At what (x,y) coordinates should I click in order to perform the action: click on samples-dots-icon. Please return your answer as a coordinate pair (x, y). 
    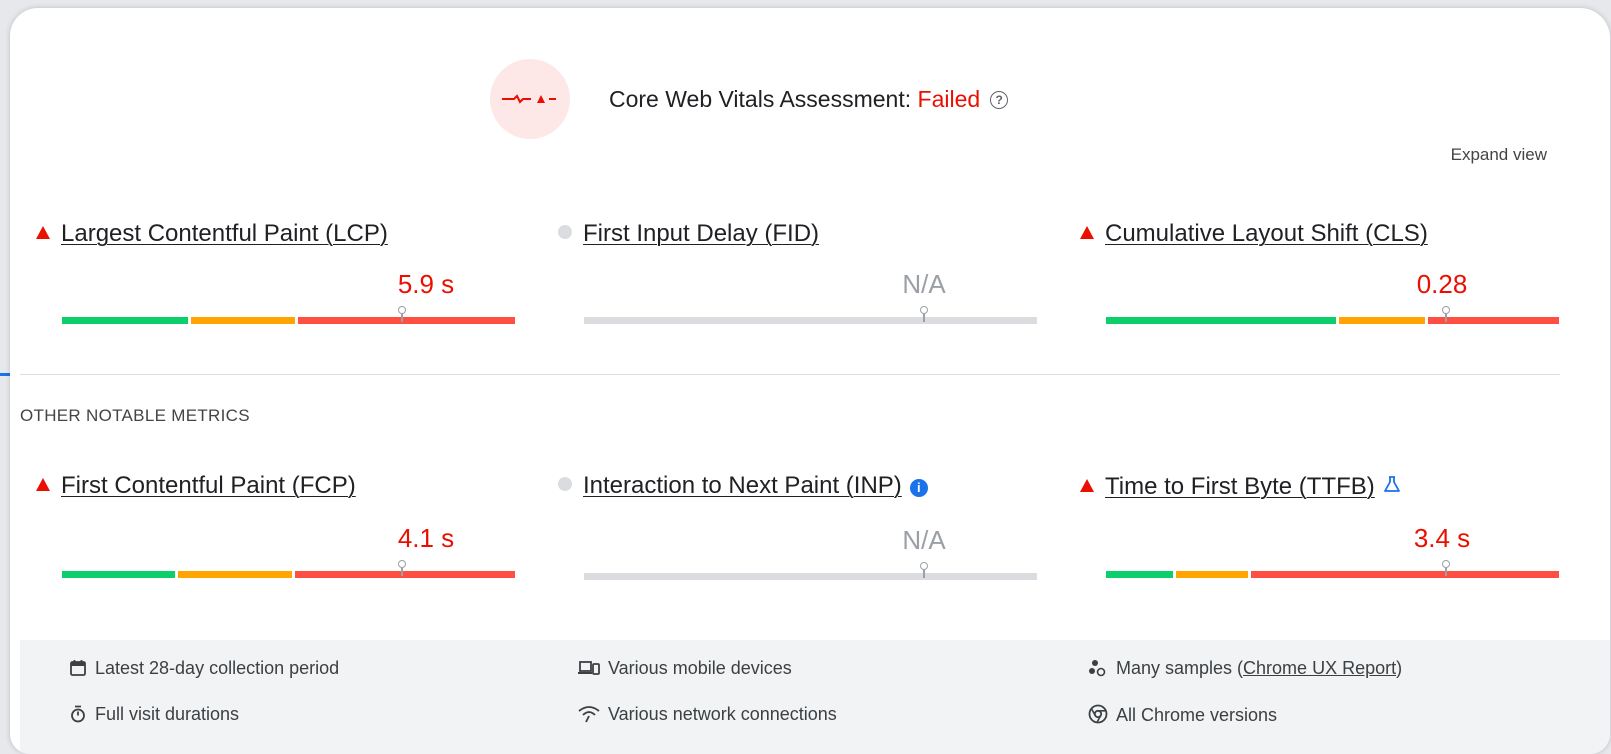
    Looking at the image, I should click on (1097, 668).